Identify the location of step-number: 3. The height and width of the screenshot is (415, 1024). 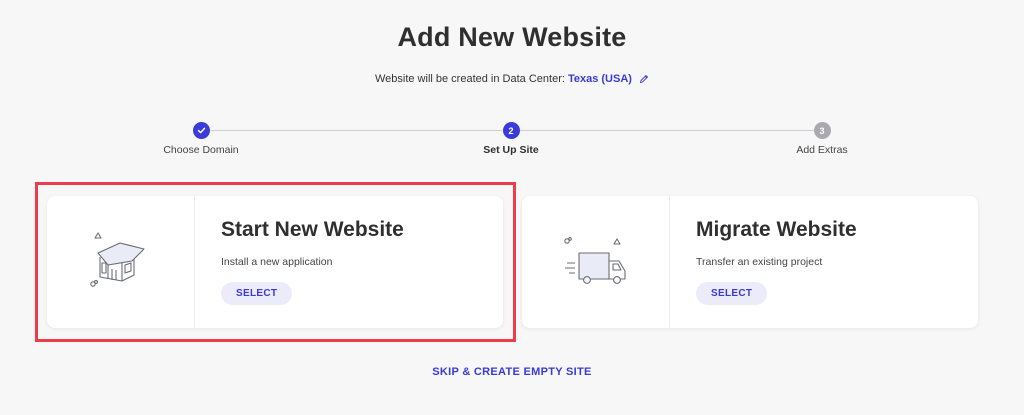
(822, 130).